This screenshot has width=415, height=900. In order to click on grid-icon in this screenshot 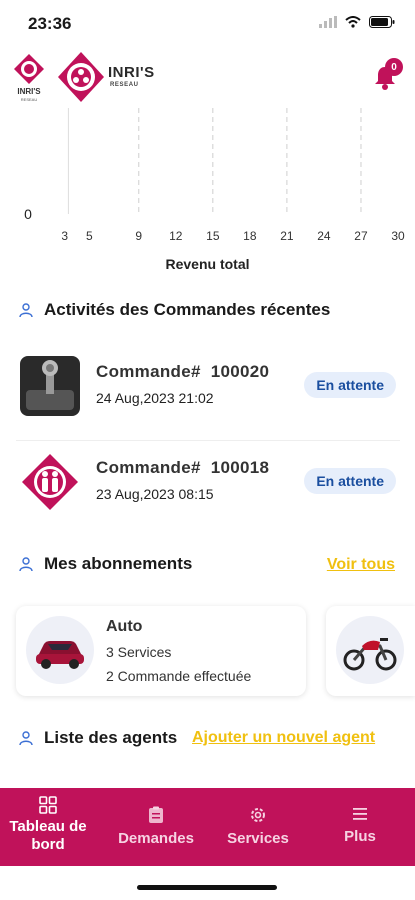, I will do `click(48, 805)`.